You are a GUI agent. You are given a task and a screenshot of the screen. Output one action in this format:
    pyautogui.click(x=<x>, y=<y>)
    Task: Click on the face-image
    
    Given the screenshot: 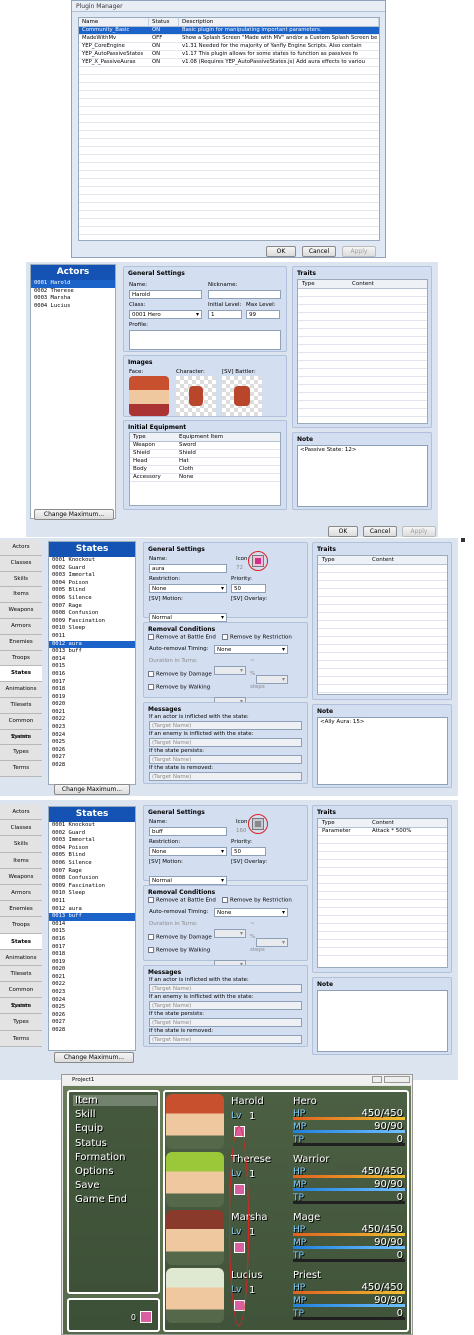 What is the action you would take?
    pyautogui.click(x=149, y=396)
    